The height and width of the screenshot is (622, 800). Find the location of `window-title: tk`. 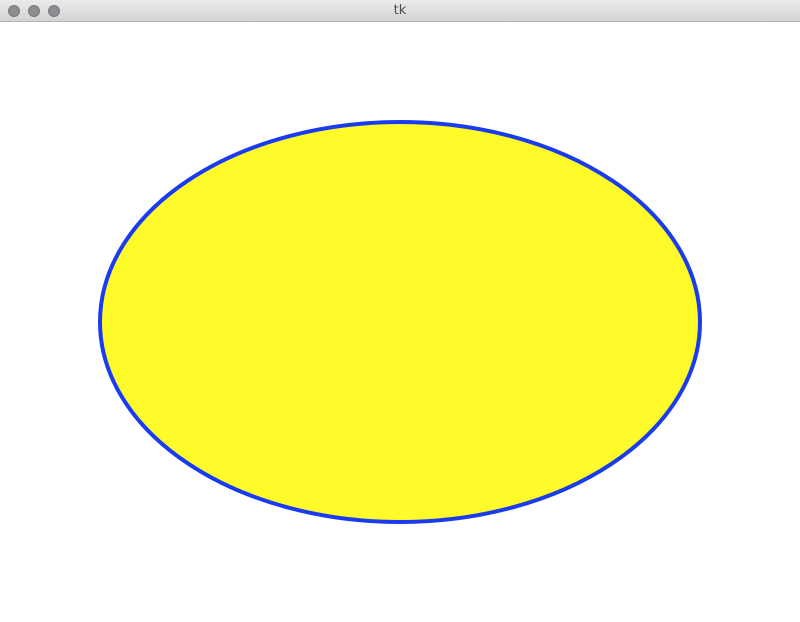

window-title: tk is located at coordinates (400, 10).